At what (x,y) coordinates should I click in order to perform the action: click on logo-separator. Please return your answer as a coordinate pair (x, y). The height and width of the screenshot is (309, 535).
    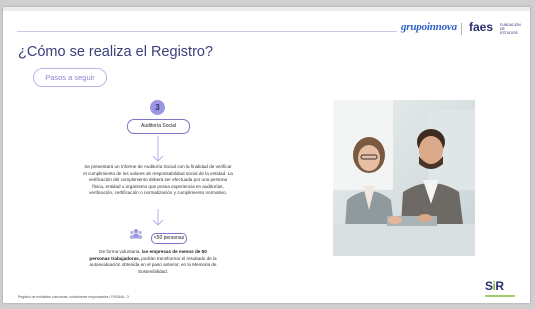
    Looking at the image, I should click on (461, 29).